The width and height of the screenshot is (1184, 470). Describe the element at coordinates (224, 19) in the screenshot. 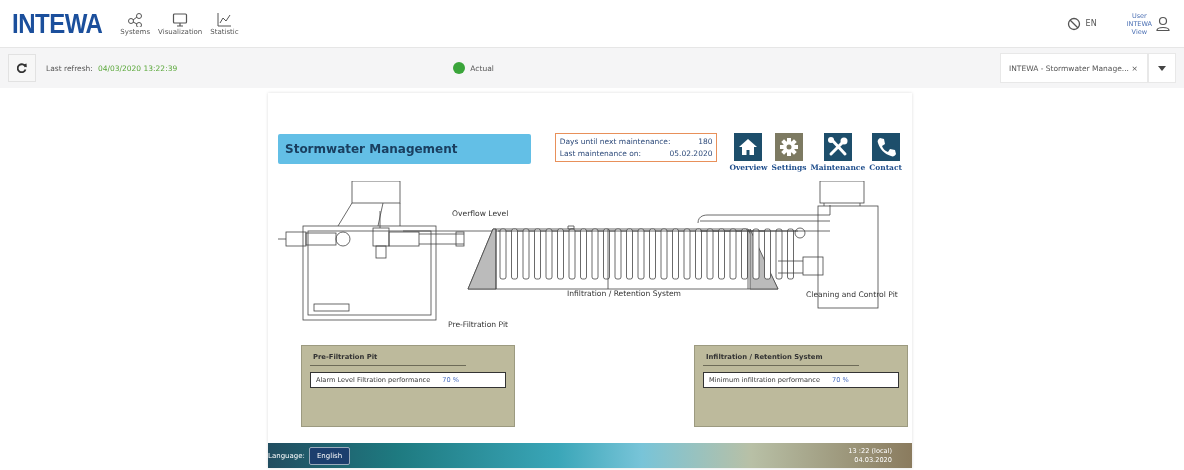

I see `chart-icon` at that location.